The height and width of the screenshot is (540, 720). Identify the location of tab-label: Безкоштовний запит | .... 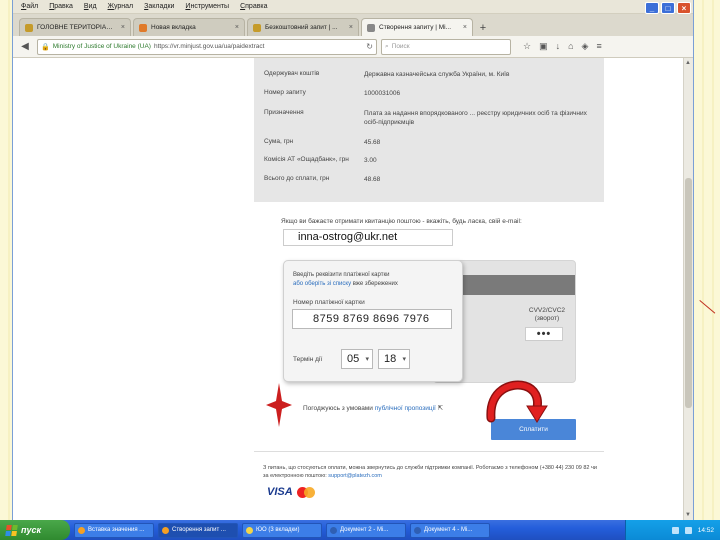
(301, 27).